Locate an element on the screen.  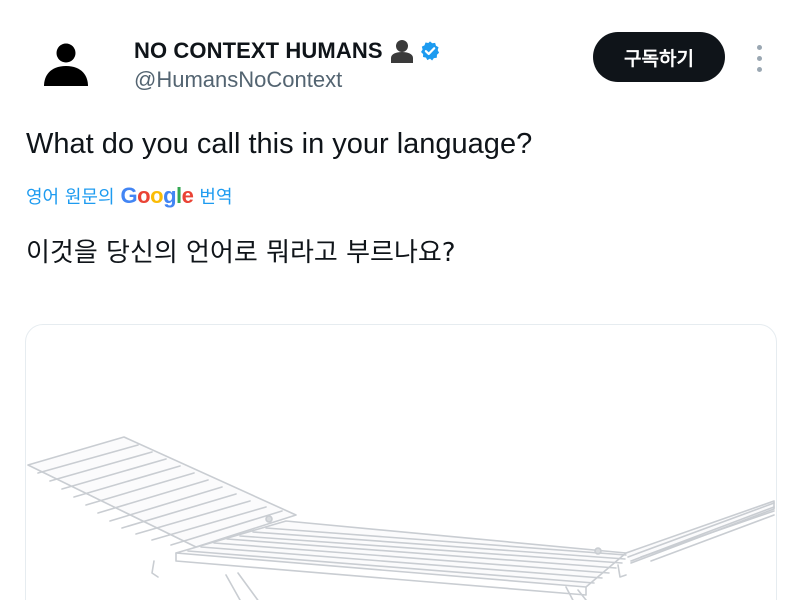
tweet-text: What do you call this in your language? is located at coordinates (279, 144).